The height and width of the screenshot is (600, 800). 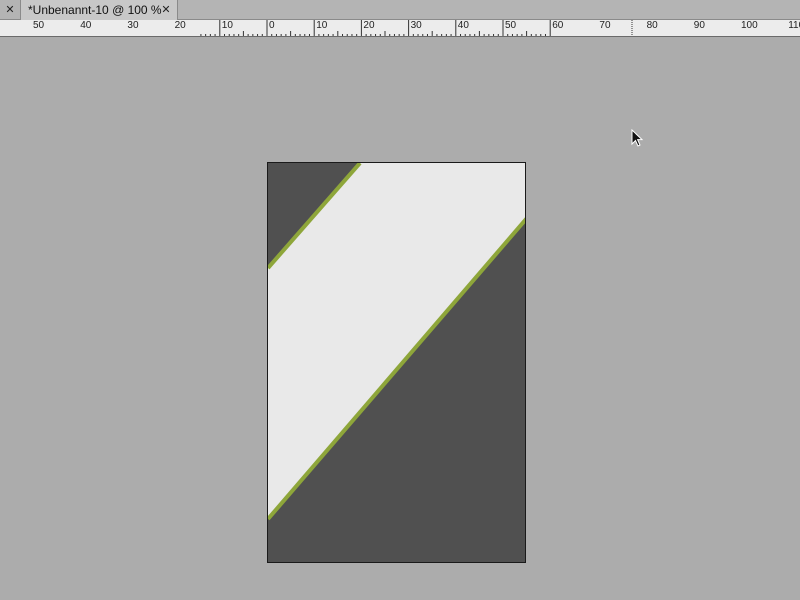 I want to click on ruler-label: 90, so click(x=699, y=25).